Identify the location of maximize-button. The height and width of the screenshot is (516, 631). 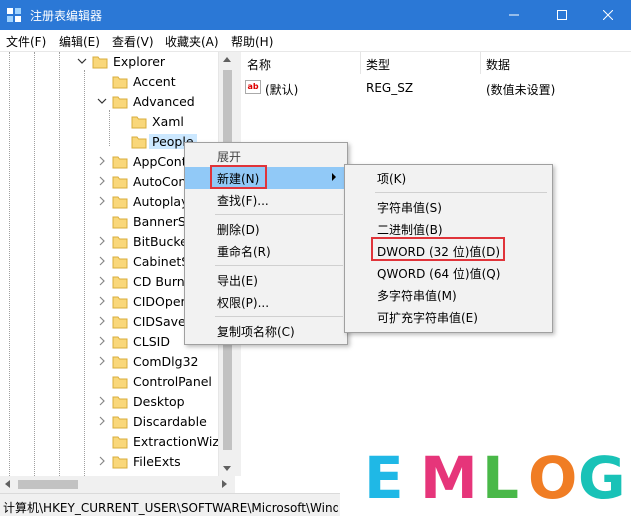
(562, 15).